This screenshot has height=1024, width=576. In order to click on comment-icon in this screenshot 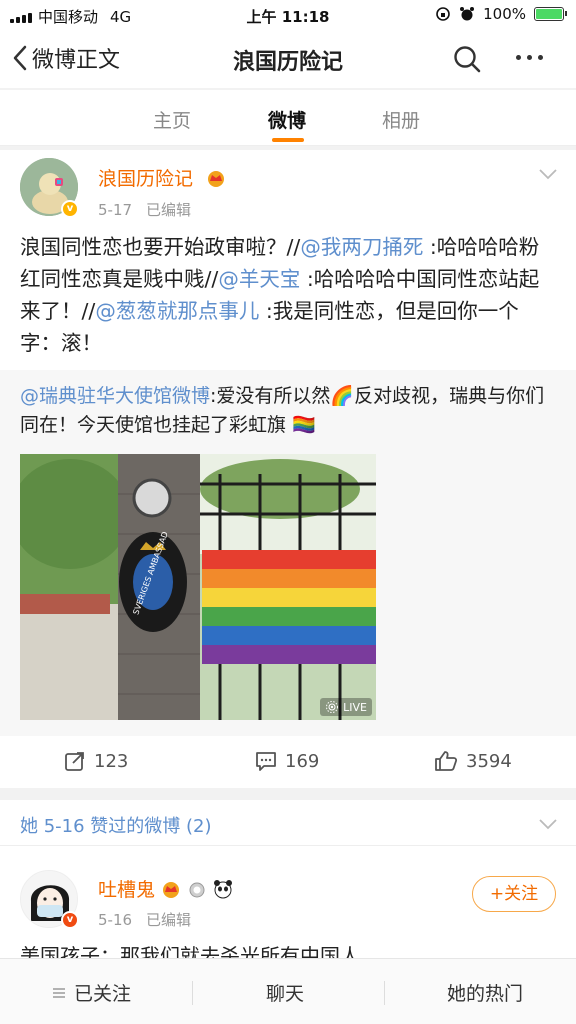, I will do `click(266, 761)`.